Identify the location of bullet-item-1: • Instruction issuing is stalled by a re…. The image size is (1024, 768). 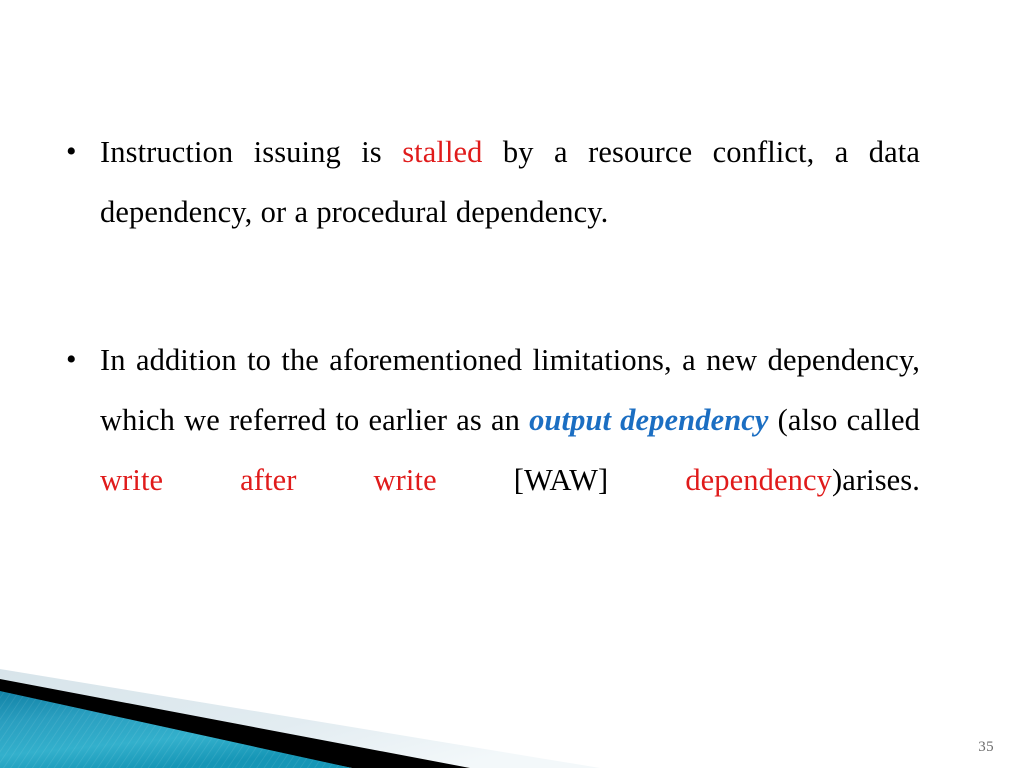
(490, 182).